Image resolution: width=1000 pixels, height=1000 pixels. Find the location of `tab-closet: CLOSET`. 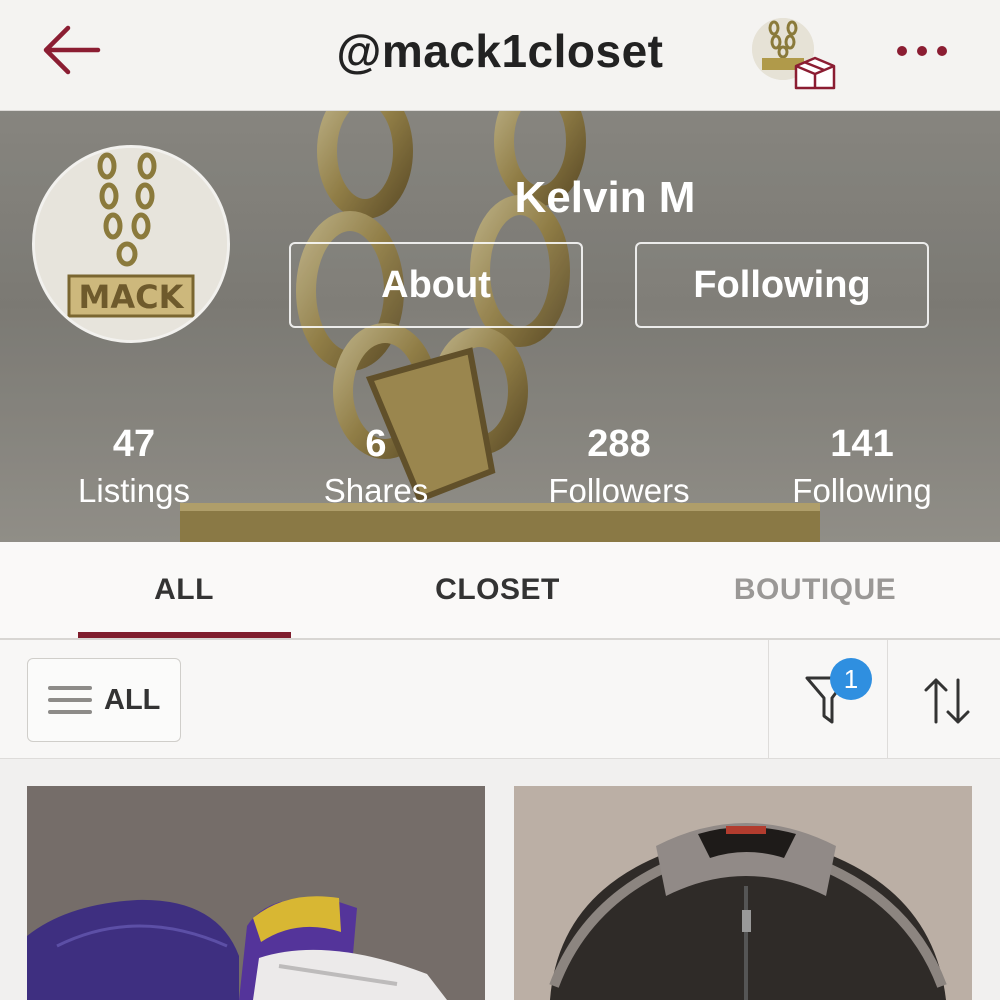

tab-closet: CLOSET is located at coordinates (497, 590).